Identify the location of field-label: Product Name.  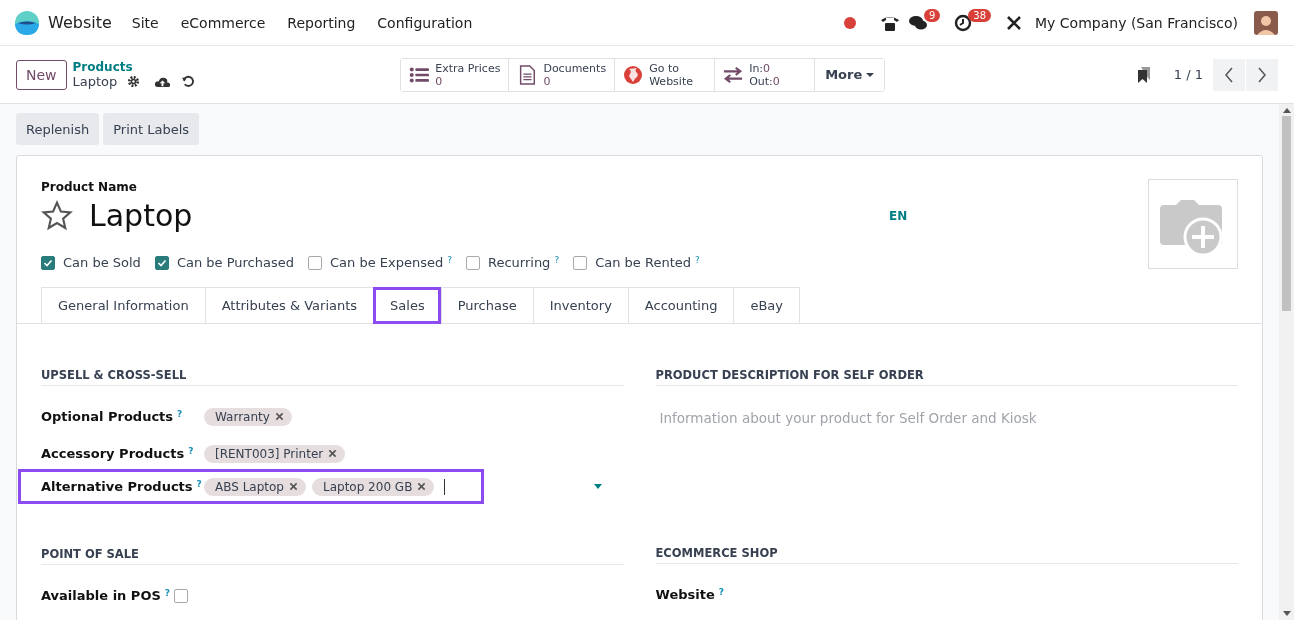
(89, 187).